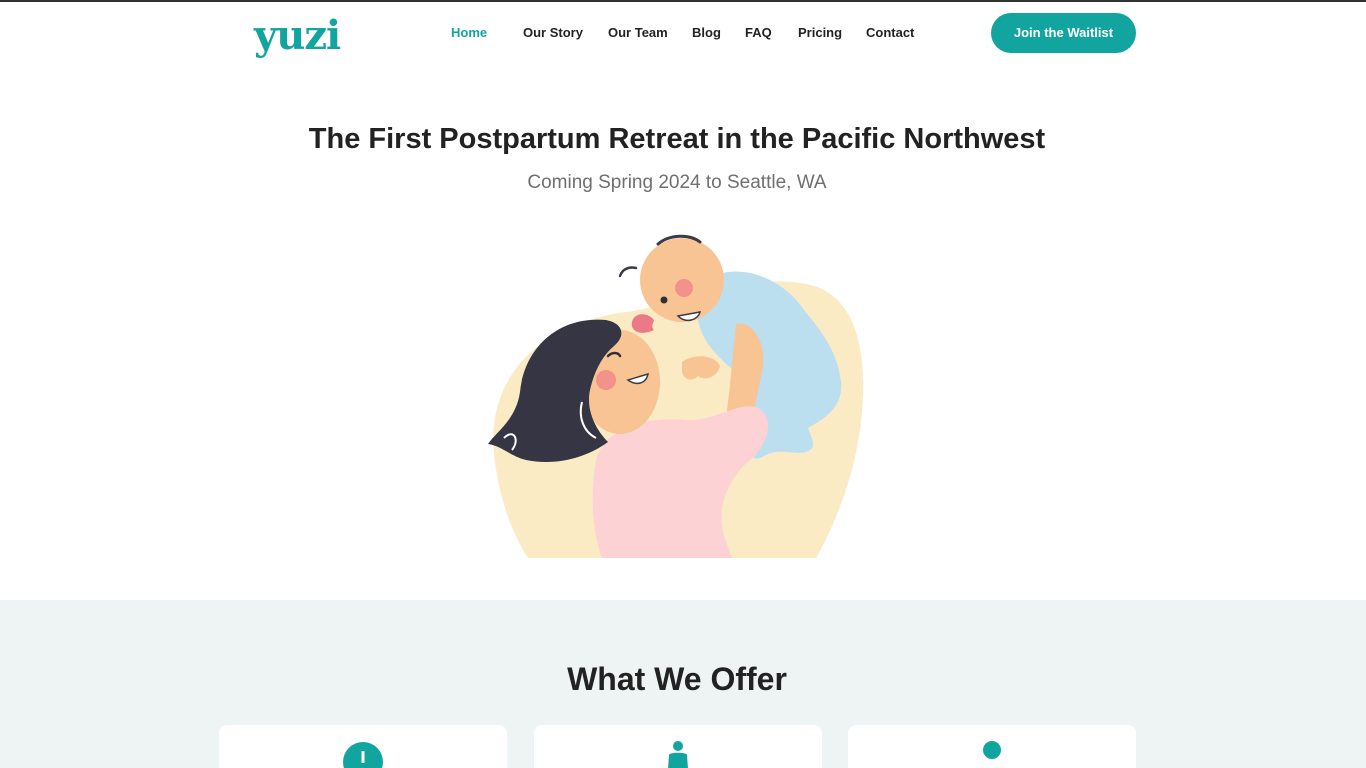 The width and height of the screenshot is (1366, 768). What do you see at coordinates (677, 182) in the screenshot?
I see `hero-subtitle: Coming Spring 2024 to Seattle, WA` at bounding box center [677, 182].